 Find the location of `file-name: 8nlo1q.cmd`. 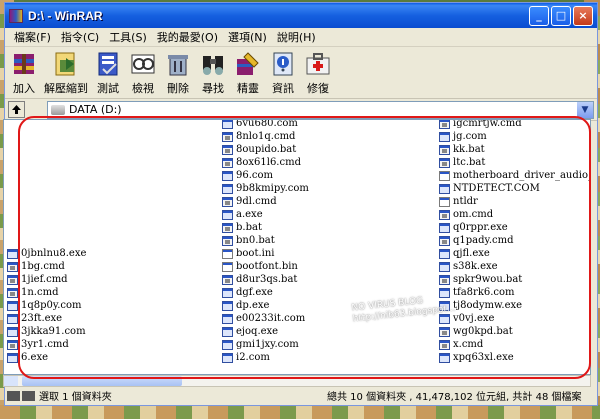

file-name: 8nlo1q.cmd is located at coordinates (266, 136).